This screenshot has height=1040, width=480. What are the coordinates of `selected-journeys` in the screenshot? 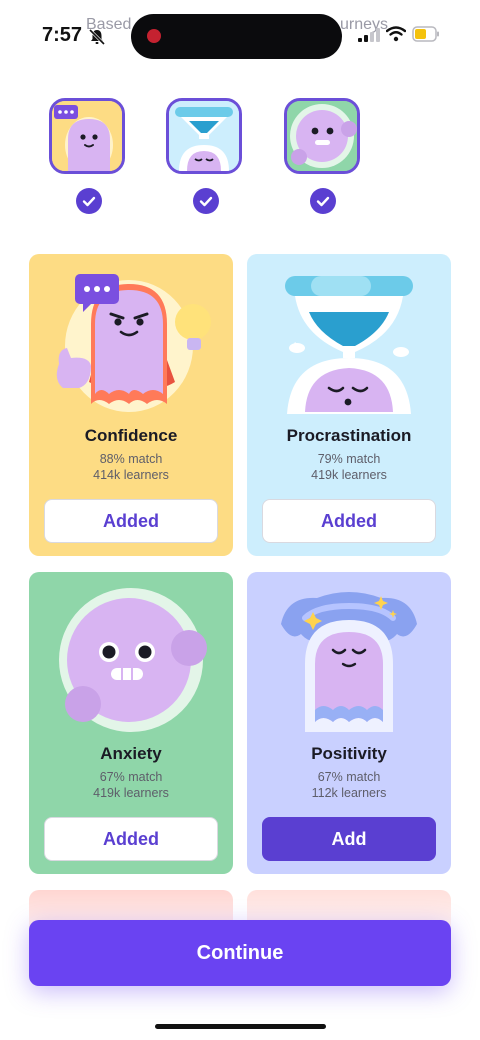 It's located at (240, 158).